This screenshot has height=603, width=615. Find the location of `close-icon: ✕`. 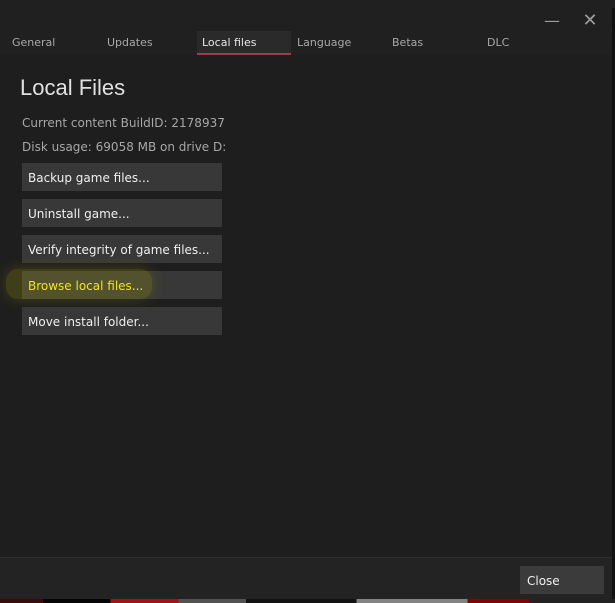

close-icon: ✕ is located at coordinates (590, 21).